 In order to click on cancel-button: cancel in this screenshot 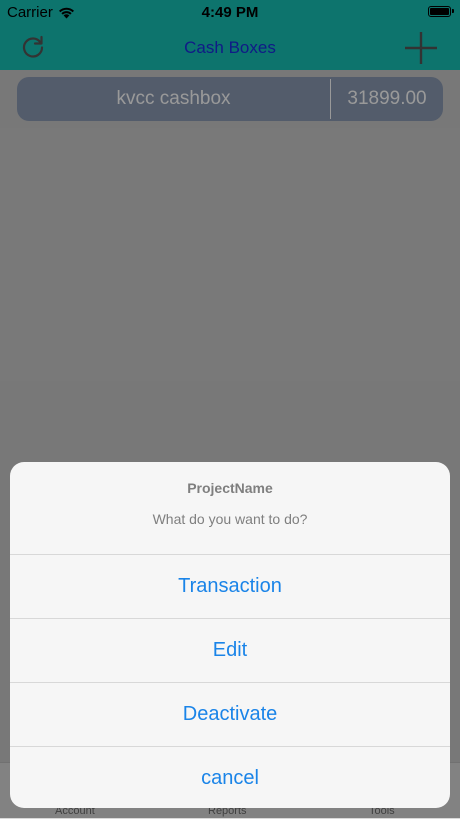, I will do `click(230, 777)`.